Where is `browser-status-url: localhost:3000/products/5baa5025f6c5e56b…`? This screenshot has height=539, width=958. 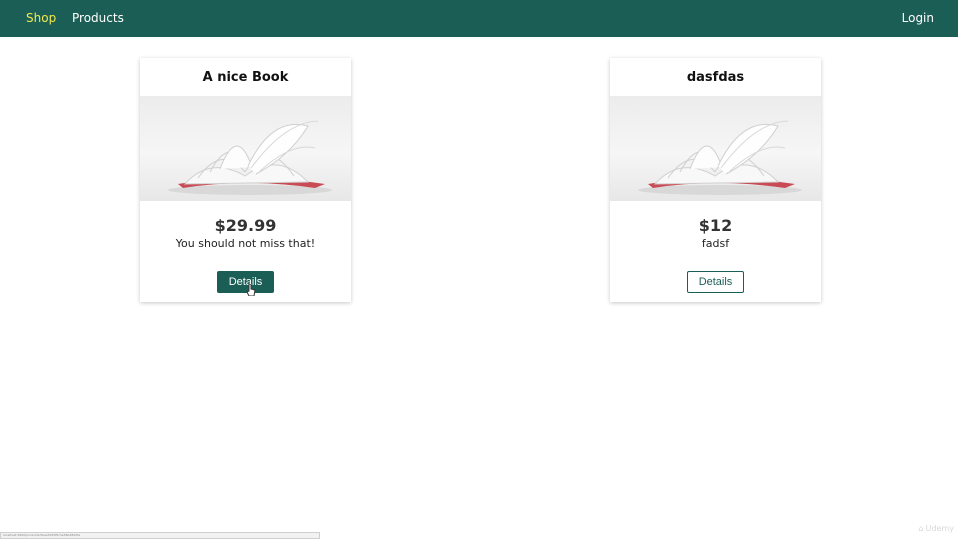
browser-status-url: localhost:3000/products/5baa5025f6c5e56b… is located at coordinates (160, 535).